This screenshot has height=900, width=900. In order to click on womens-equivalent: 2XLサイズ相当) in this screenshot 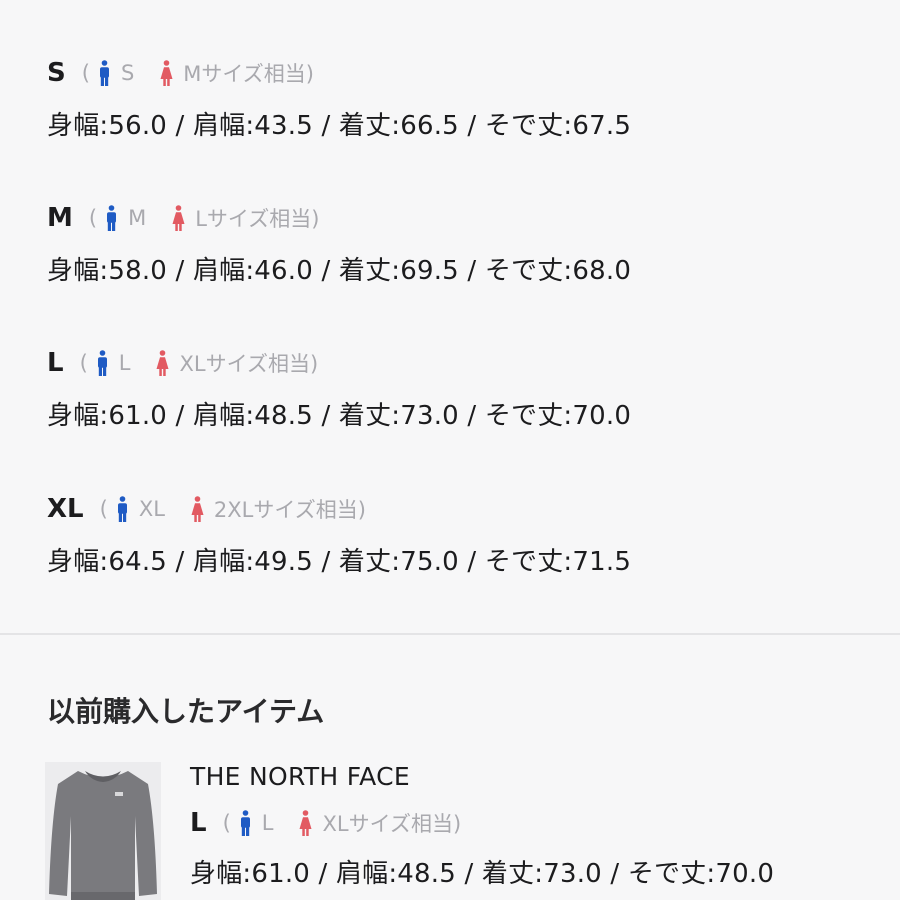, I will do `click(289, 510)`.